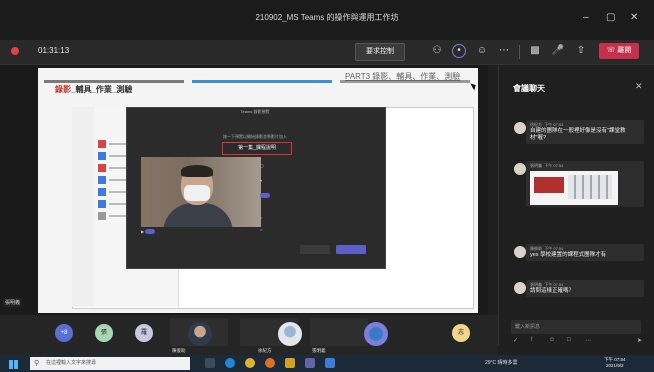 The width and height of the screenshot is (654, 372). I want to click on mic-off-icon: 🎤, so click(558, 51).